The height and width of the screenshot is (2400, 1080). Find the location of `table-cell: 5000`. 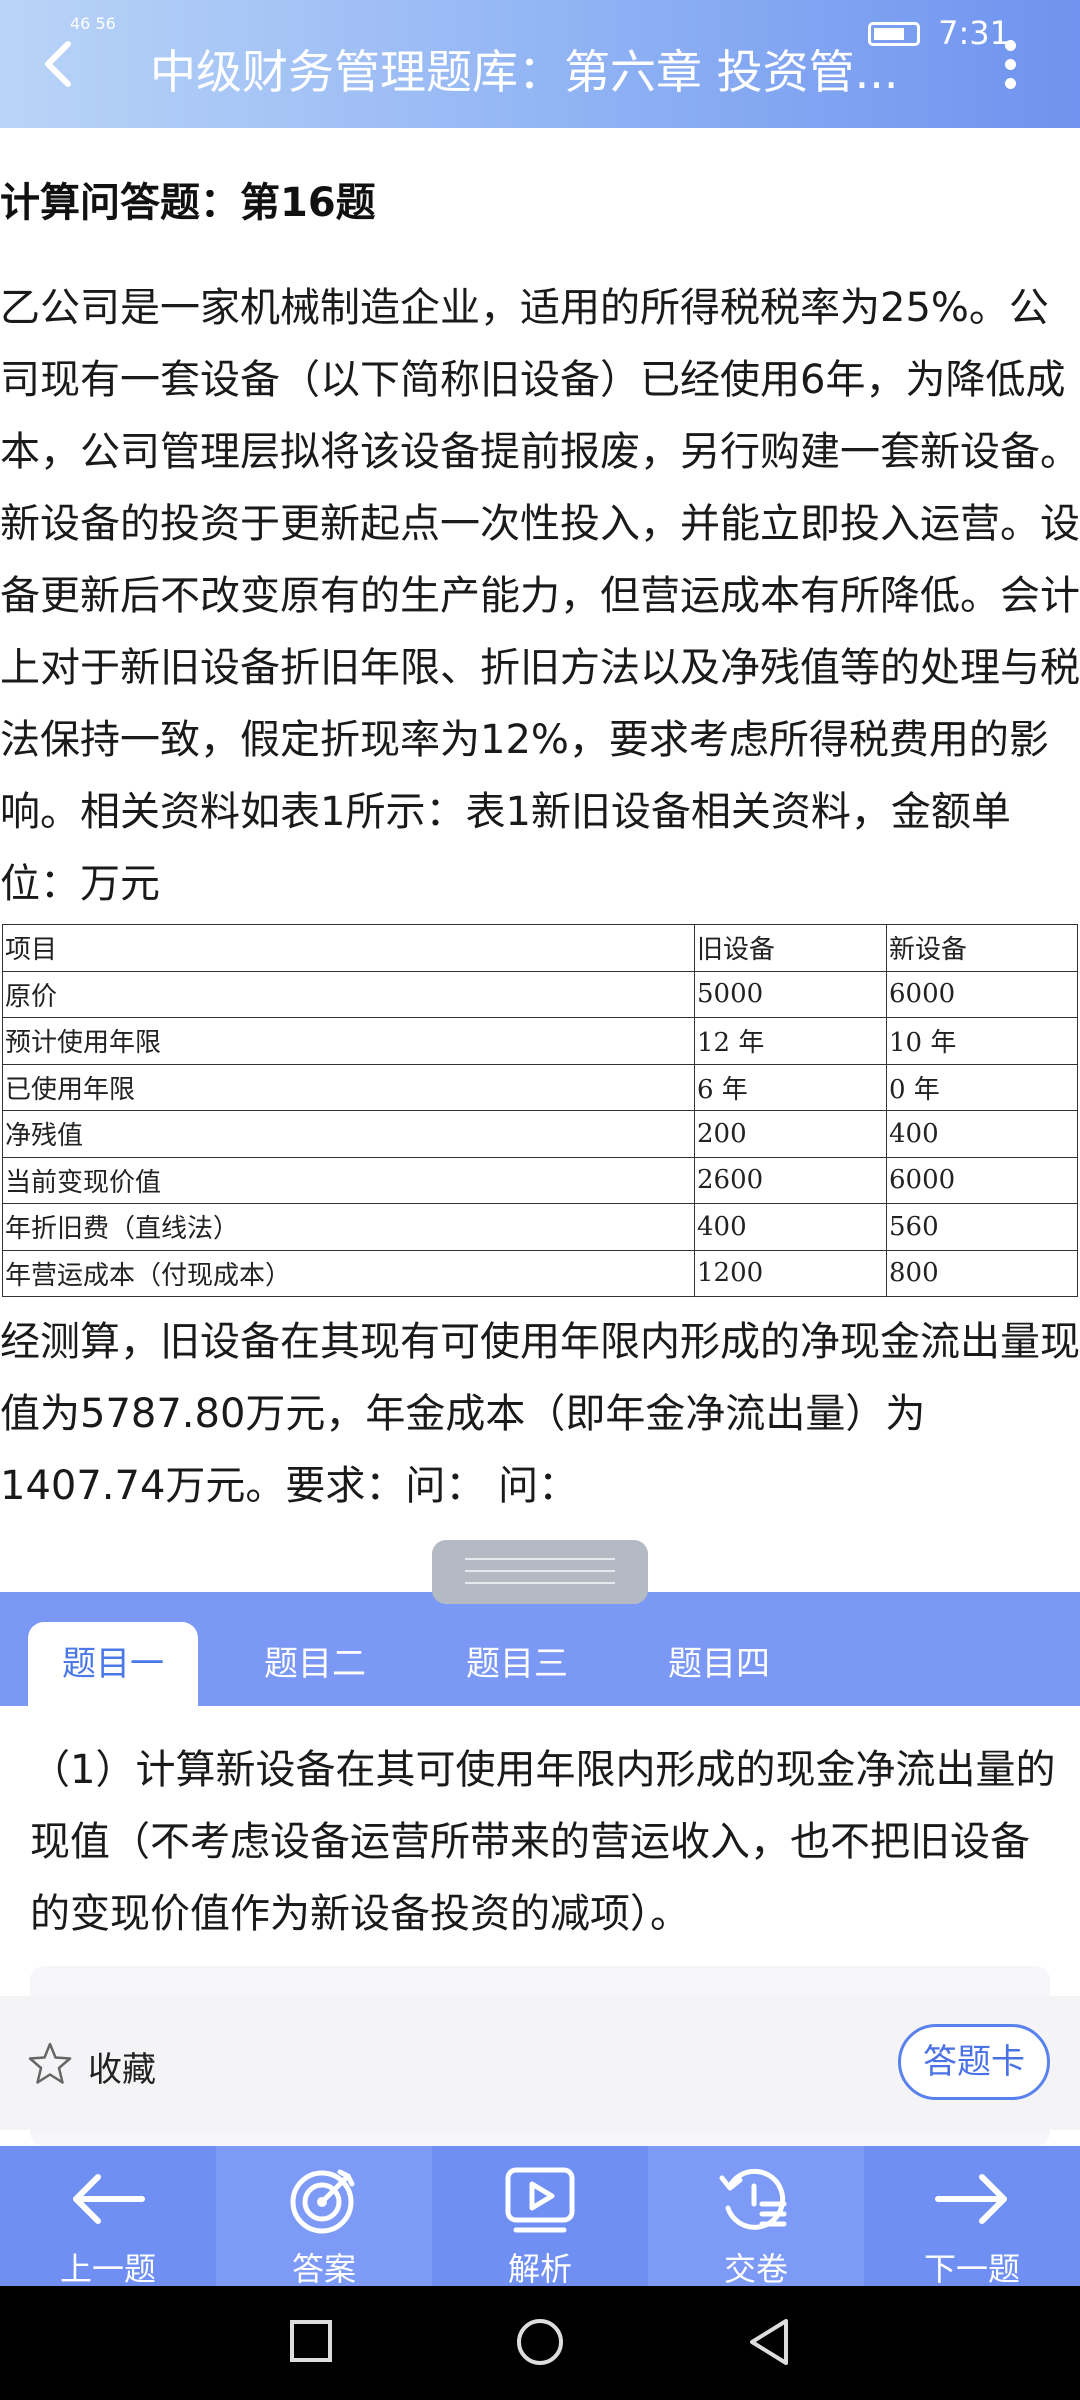

table-cell: 5000 is located at coordinates (790, 994).